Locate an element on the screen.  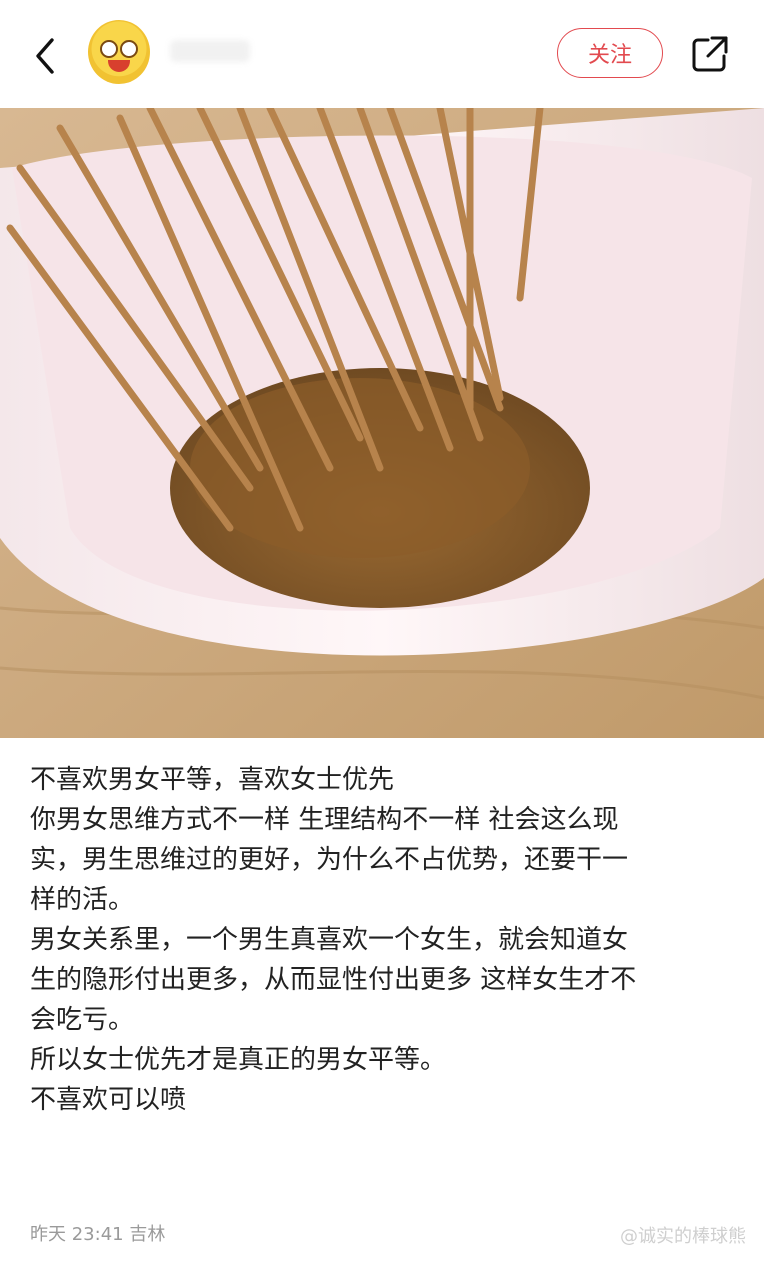
avatar is located at coordinates (119, 52).